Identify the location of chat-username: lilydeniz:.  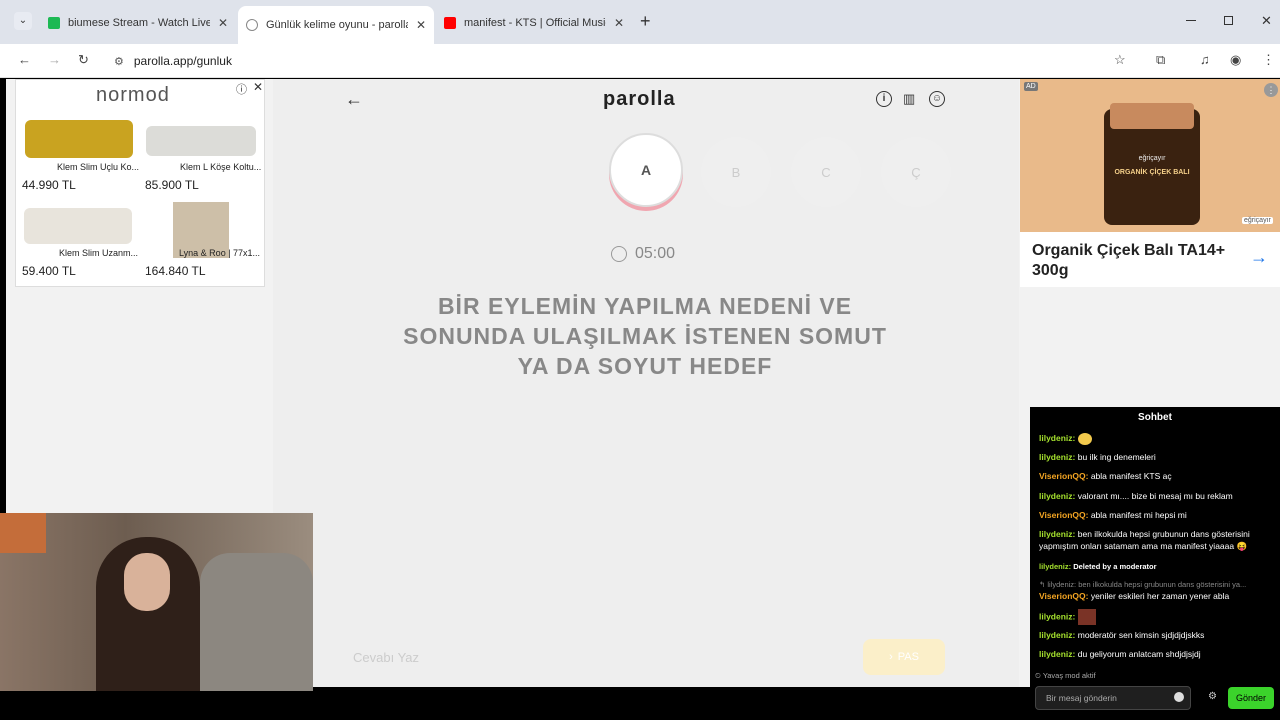
(1057, 438).